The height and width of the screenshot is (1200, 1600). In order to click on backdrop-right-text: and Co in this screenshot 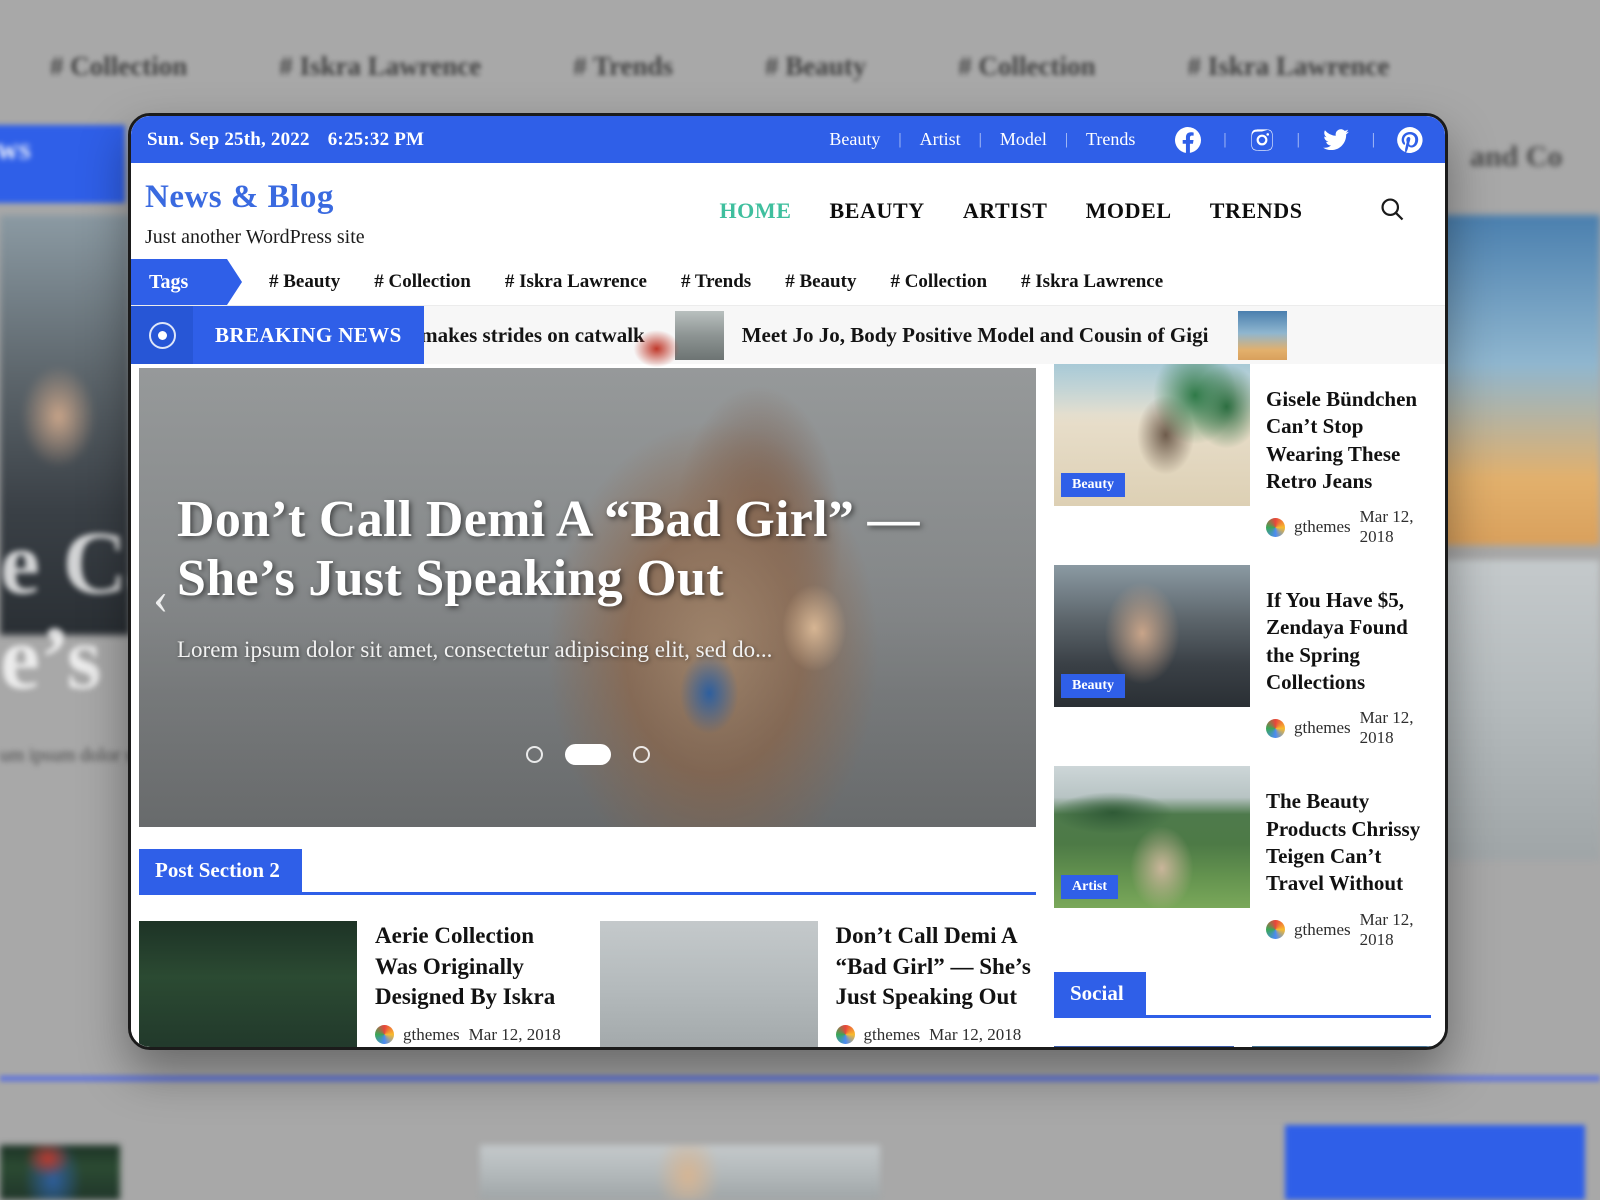, I will do `click(1516, 156)`.